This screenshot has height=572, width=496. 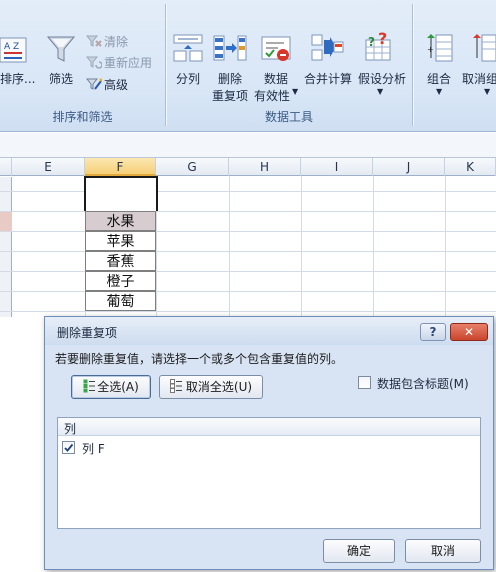 What do you see at coordinates (61, 78) in the screenshot?
I see `filter-button-label: 筛选` at bounding box center [61, 78].